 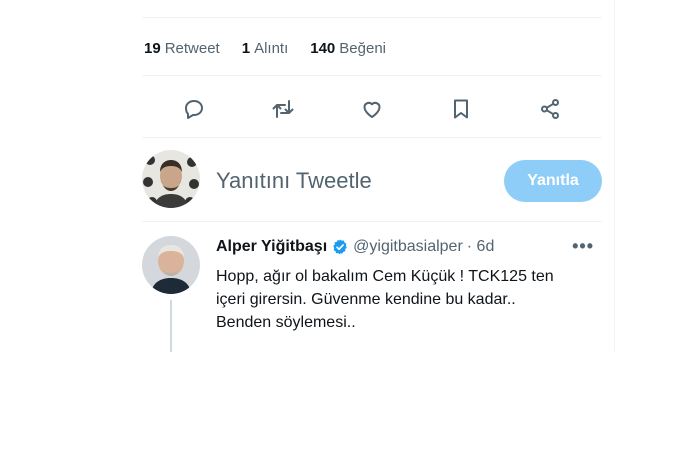 I want to click on like-count: 140 Beğeni, so click(x=348, y=48).